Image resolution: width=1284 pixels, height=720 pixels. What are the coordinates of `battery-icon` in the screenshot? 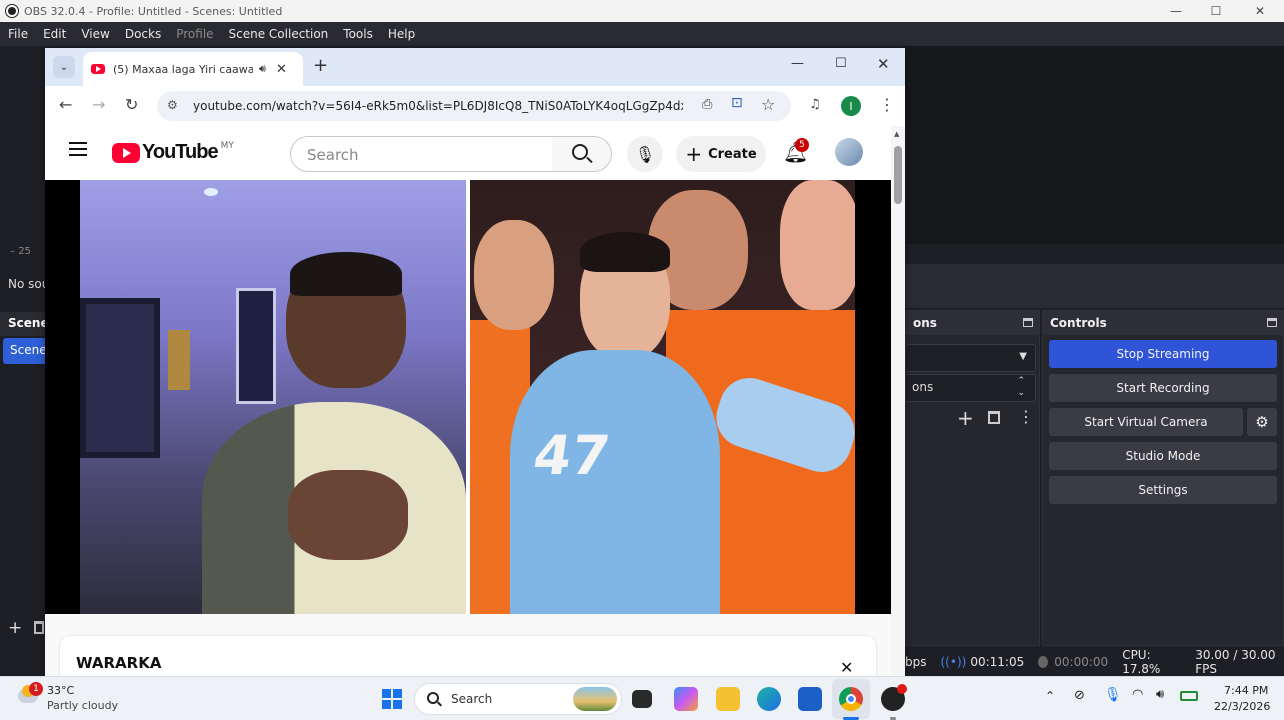 It's located at (1189, 696).